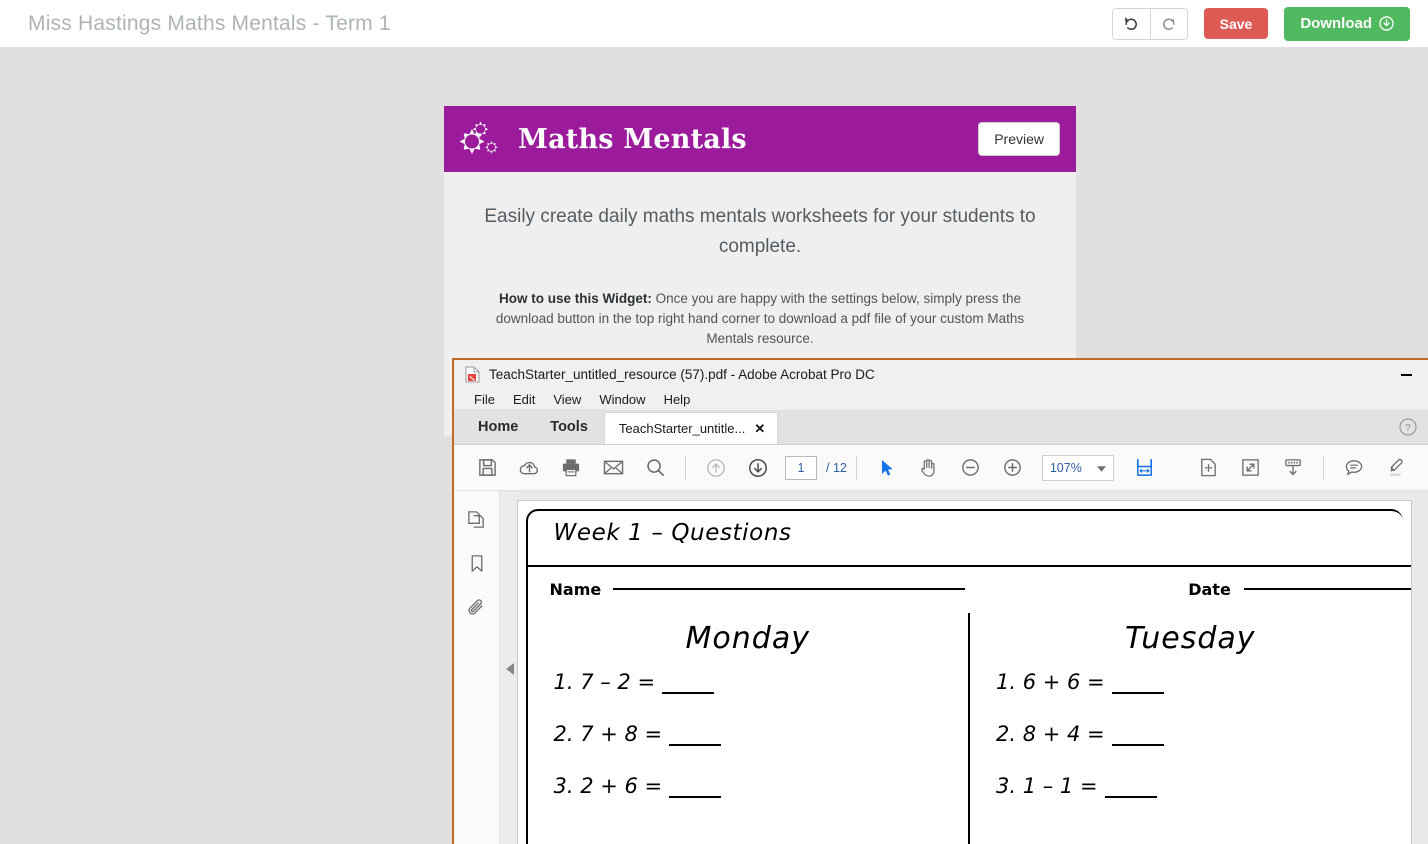 The width and height of the screenshot is (1428, 844). I want to click on save-button: Save, so click(1236, 23).